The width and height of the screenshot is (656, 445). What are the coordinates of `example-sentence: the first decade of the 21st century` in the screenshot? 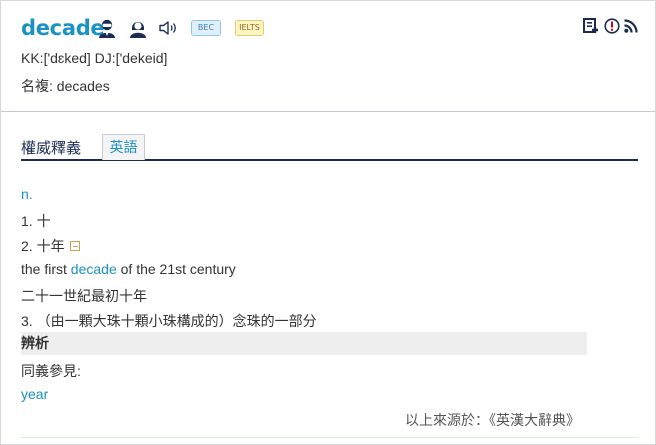 It's located at (128, 269).